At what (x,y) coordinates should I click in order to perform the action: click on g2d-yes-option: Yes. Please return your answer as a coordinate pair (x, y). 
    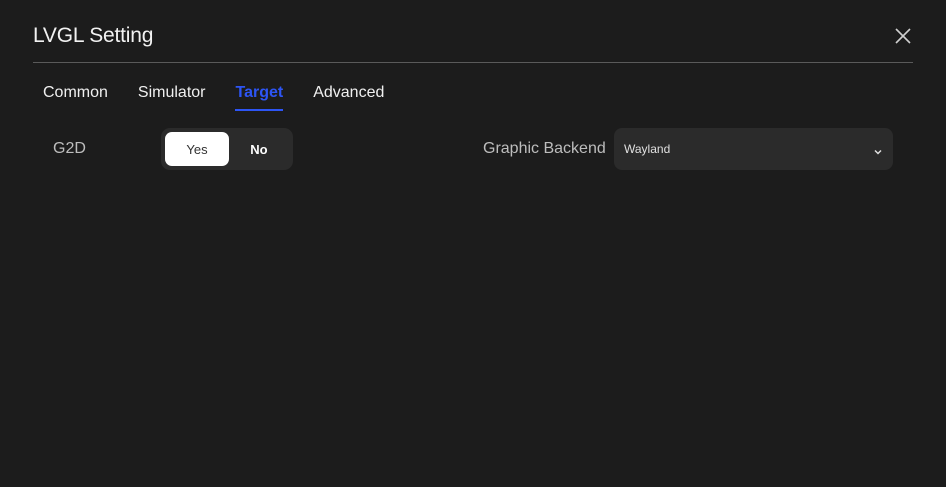
    Looking at the image, I should click on (197, 149).